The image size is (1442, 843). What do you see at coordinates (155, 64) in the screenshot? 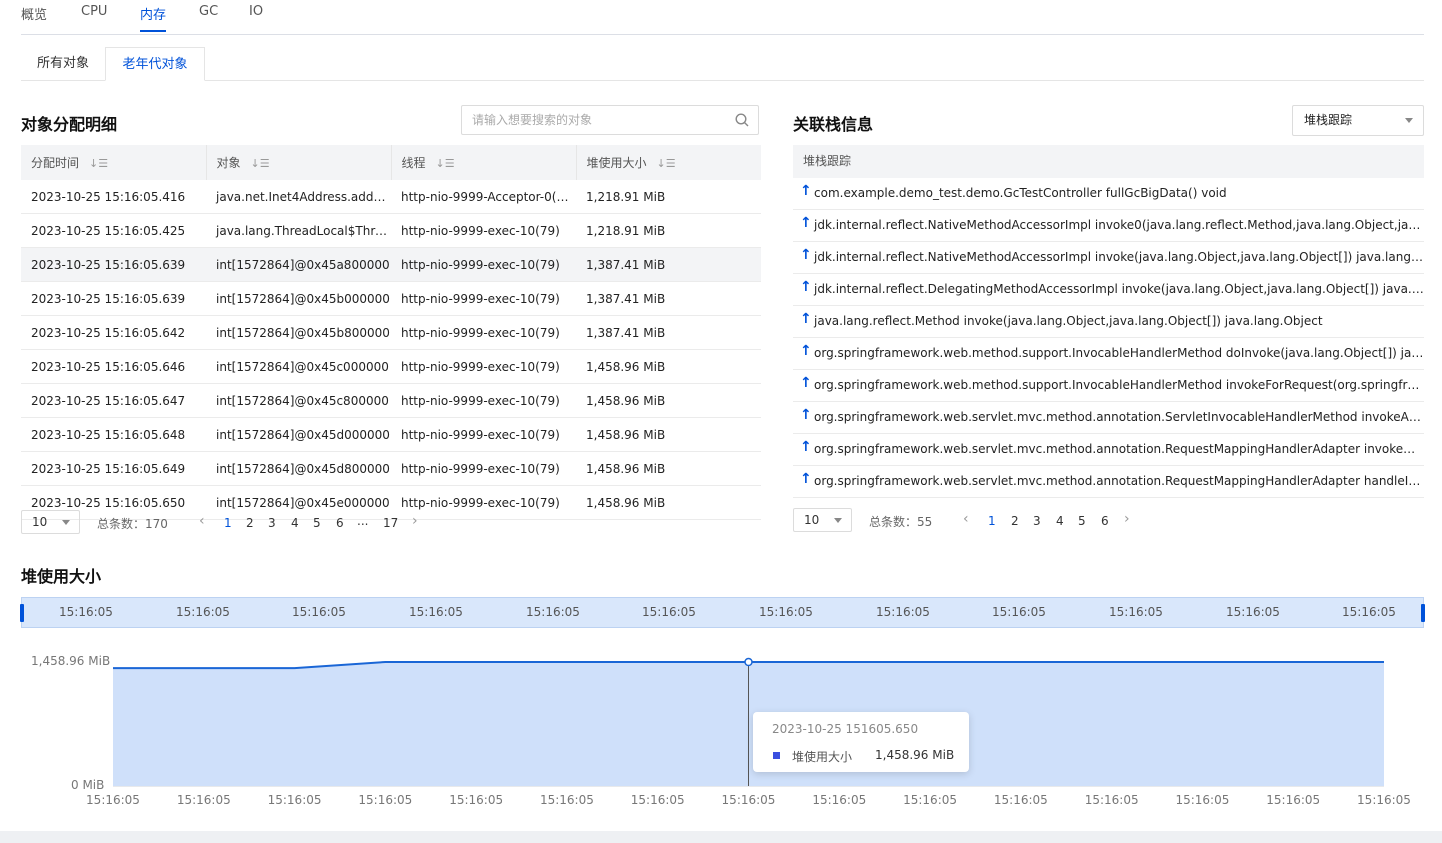
I see `subtab-old-gen-objects: 老年代对象` at bounding box center [155, 64].